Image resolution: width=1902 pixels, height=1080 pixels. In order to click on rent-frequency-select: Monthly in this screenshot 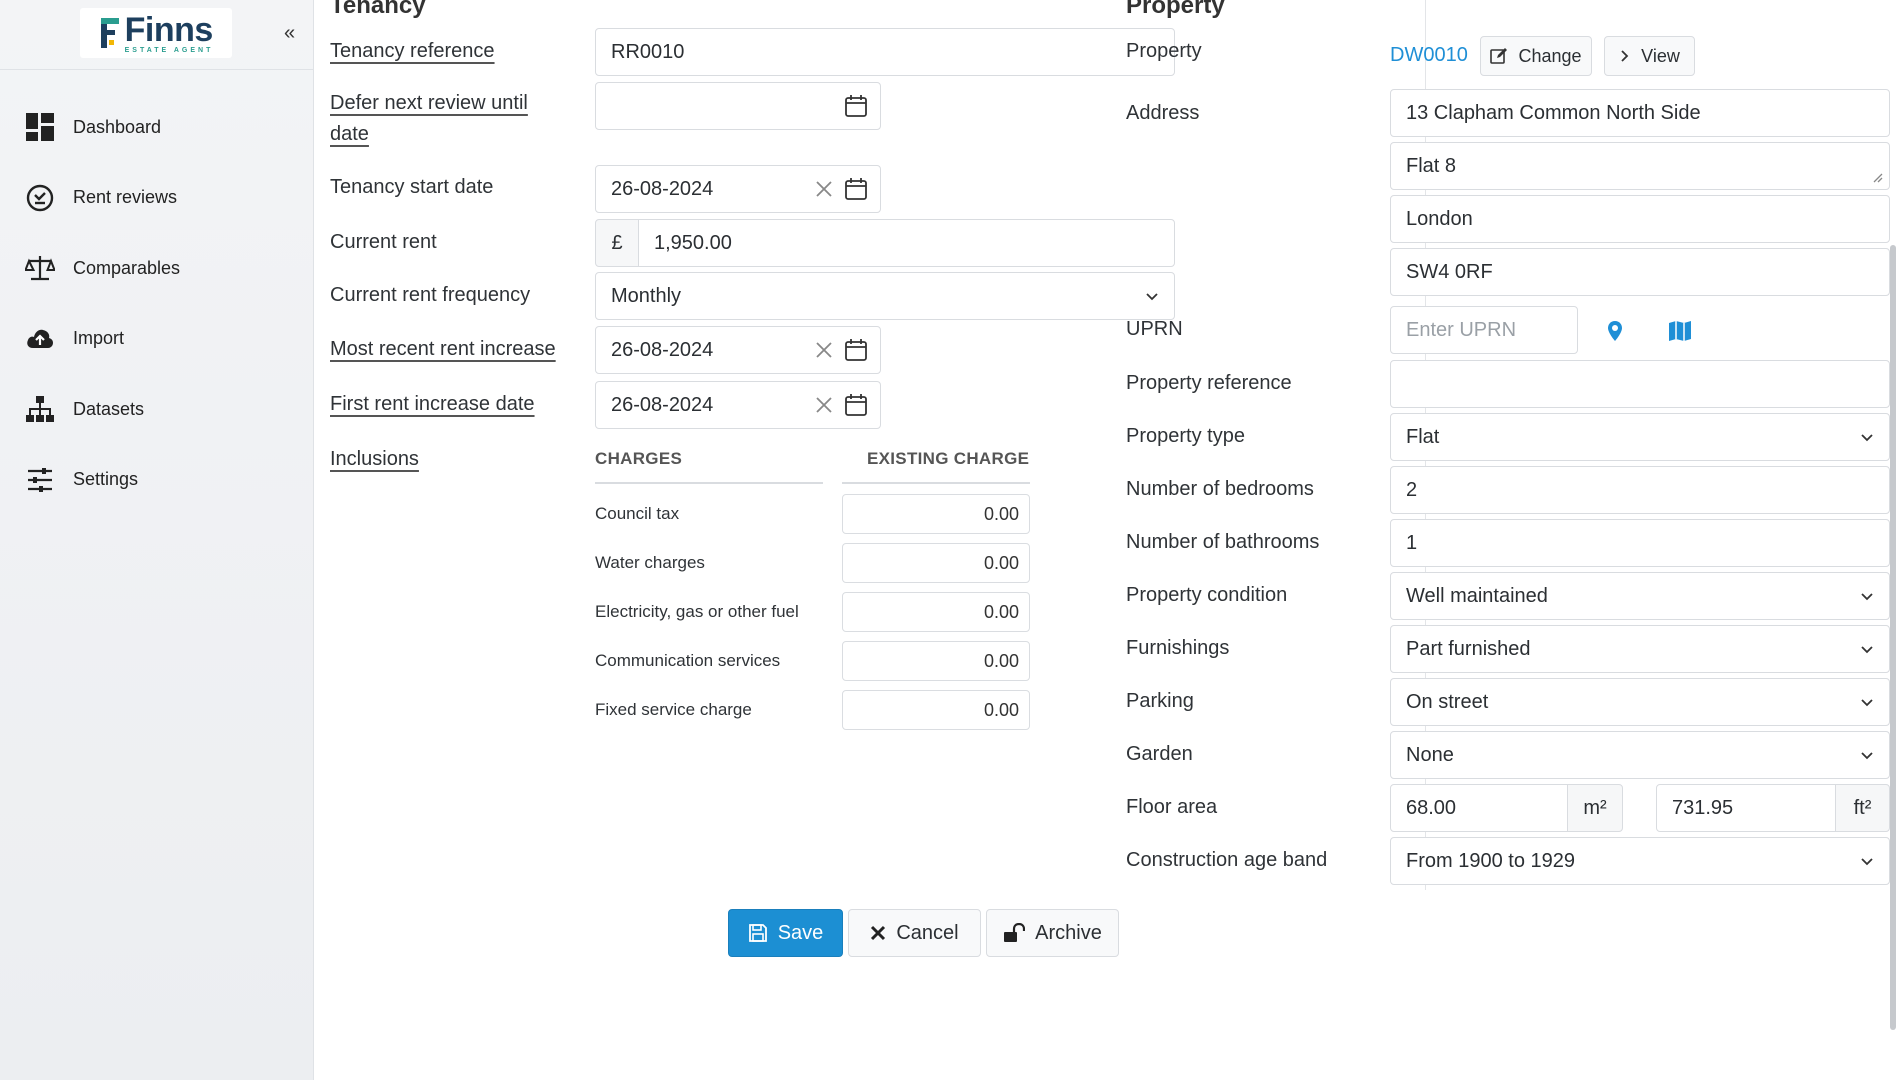, I will do `click(885, 296)`.